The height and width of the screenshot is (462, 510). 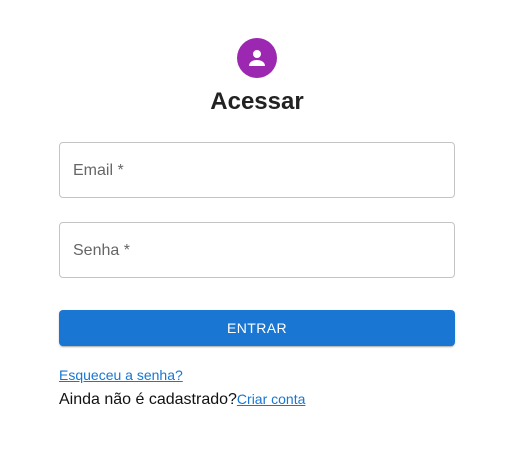 What do you see at coordinates (271, 399) in the screenshot?
I see `create-account-link: Criar conta` at bounding box center [271, 399].